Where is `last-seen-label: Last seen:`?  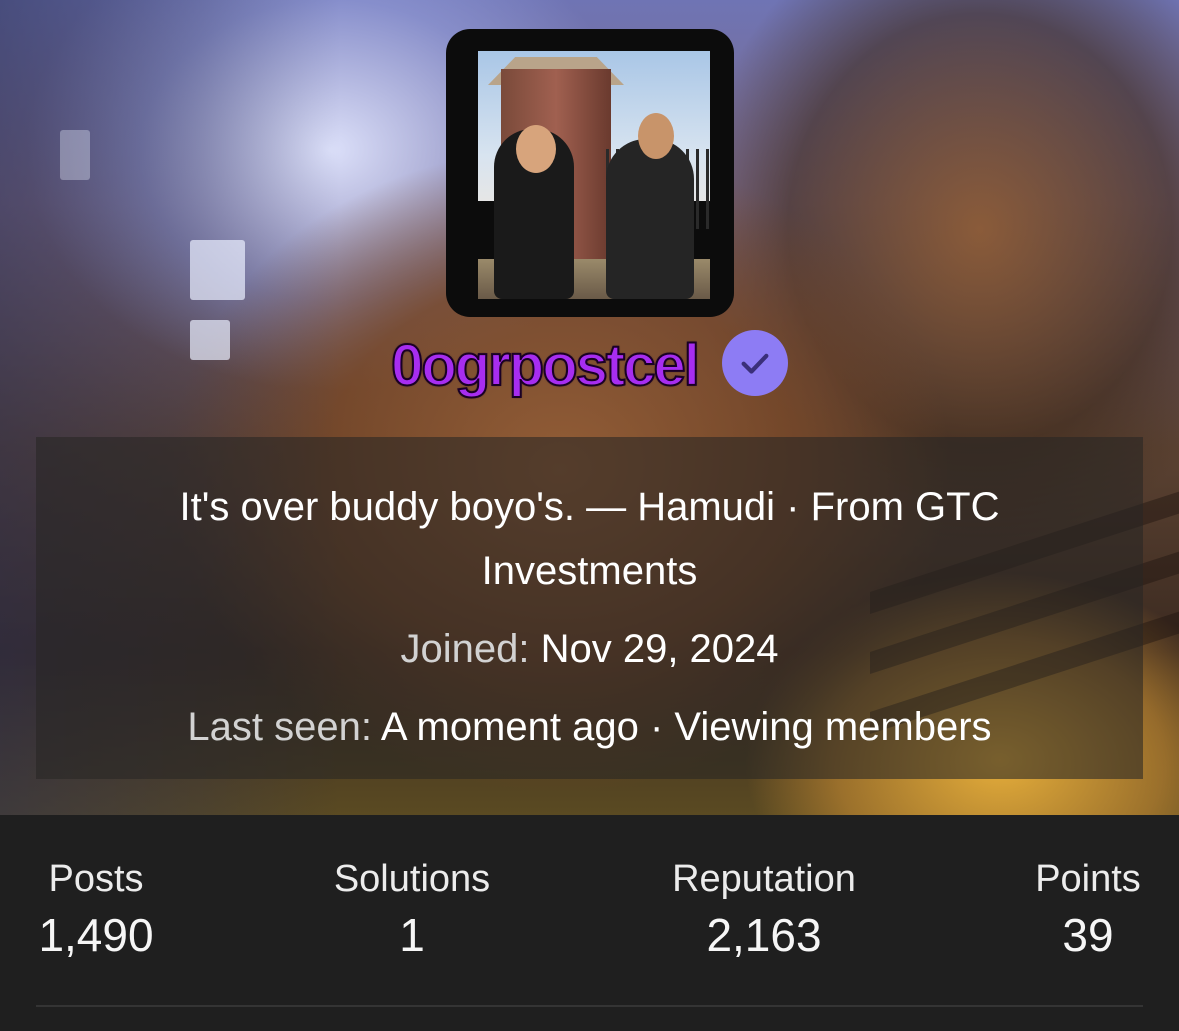 last-seen-label: Last seen: is located at coordinates (279, 727).